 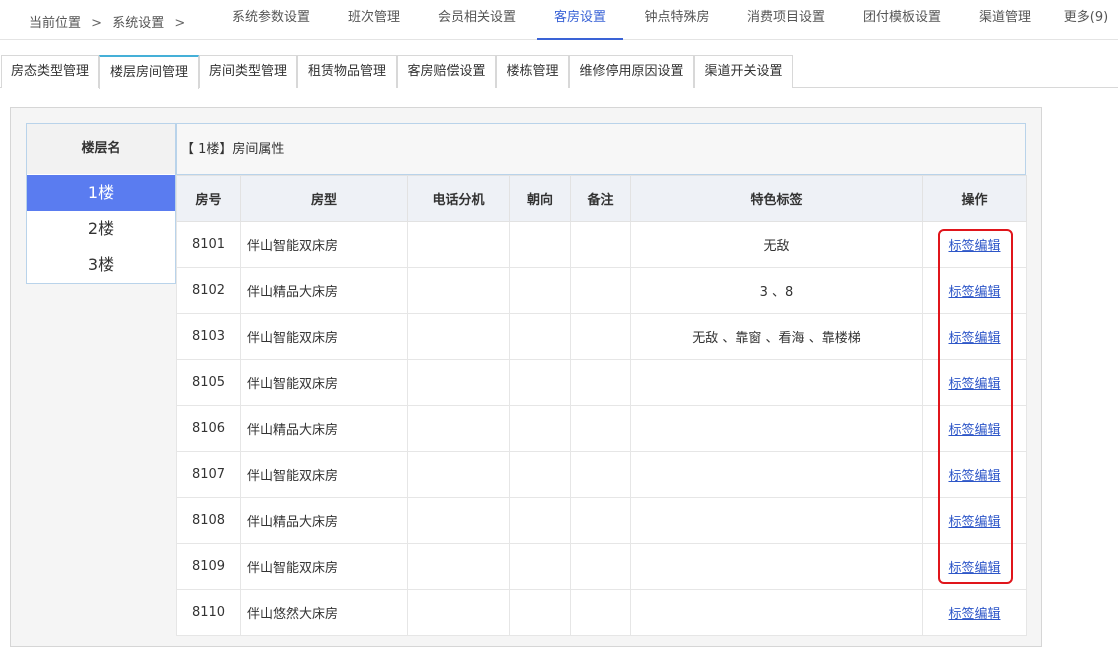 What do you see at coordinates (208, 244) in the screenshot?
I see `cell-room-no: 8101` at bounding box center [208, 244].